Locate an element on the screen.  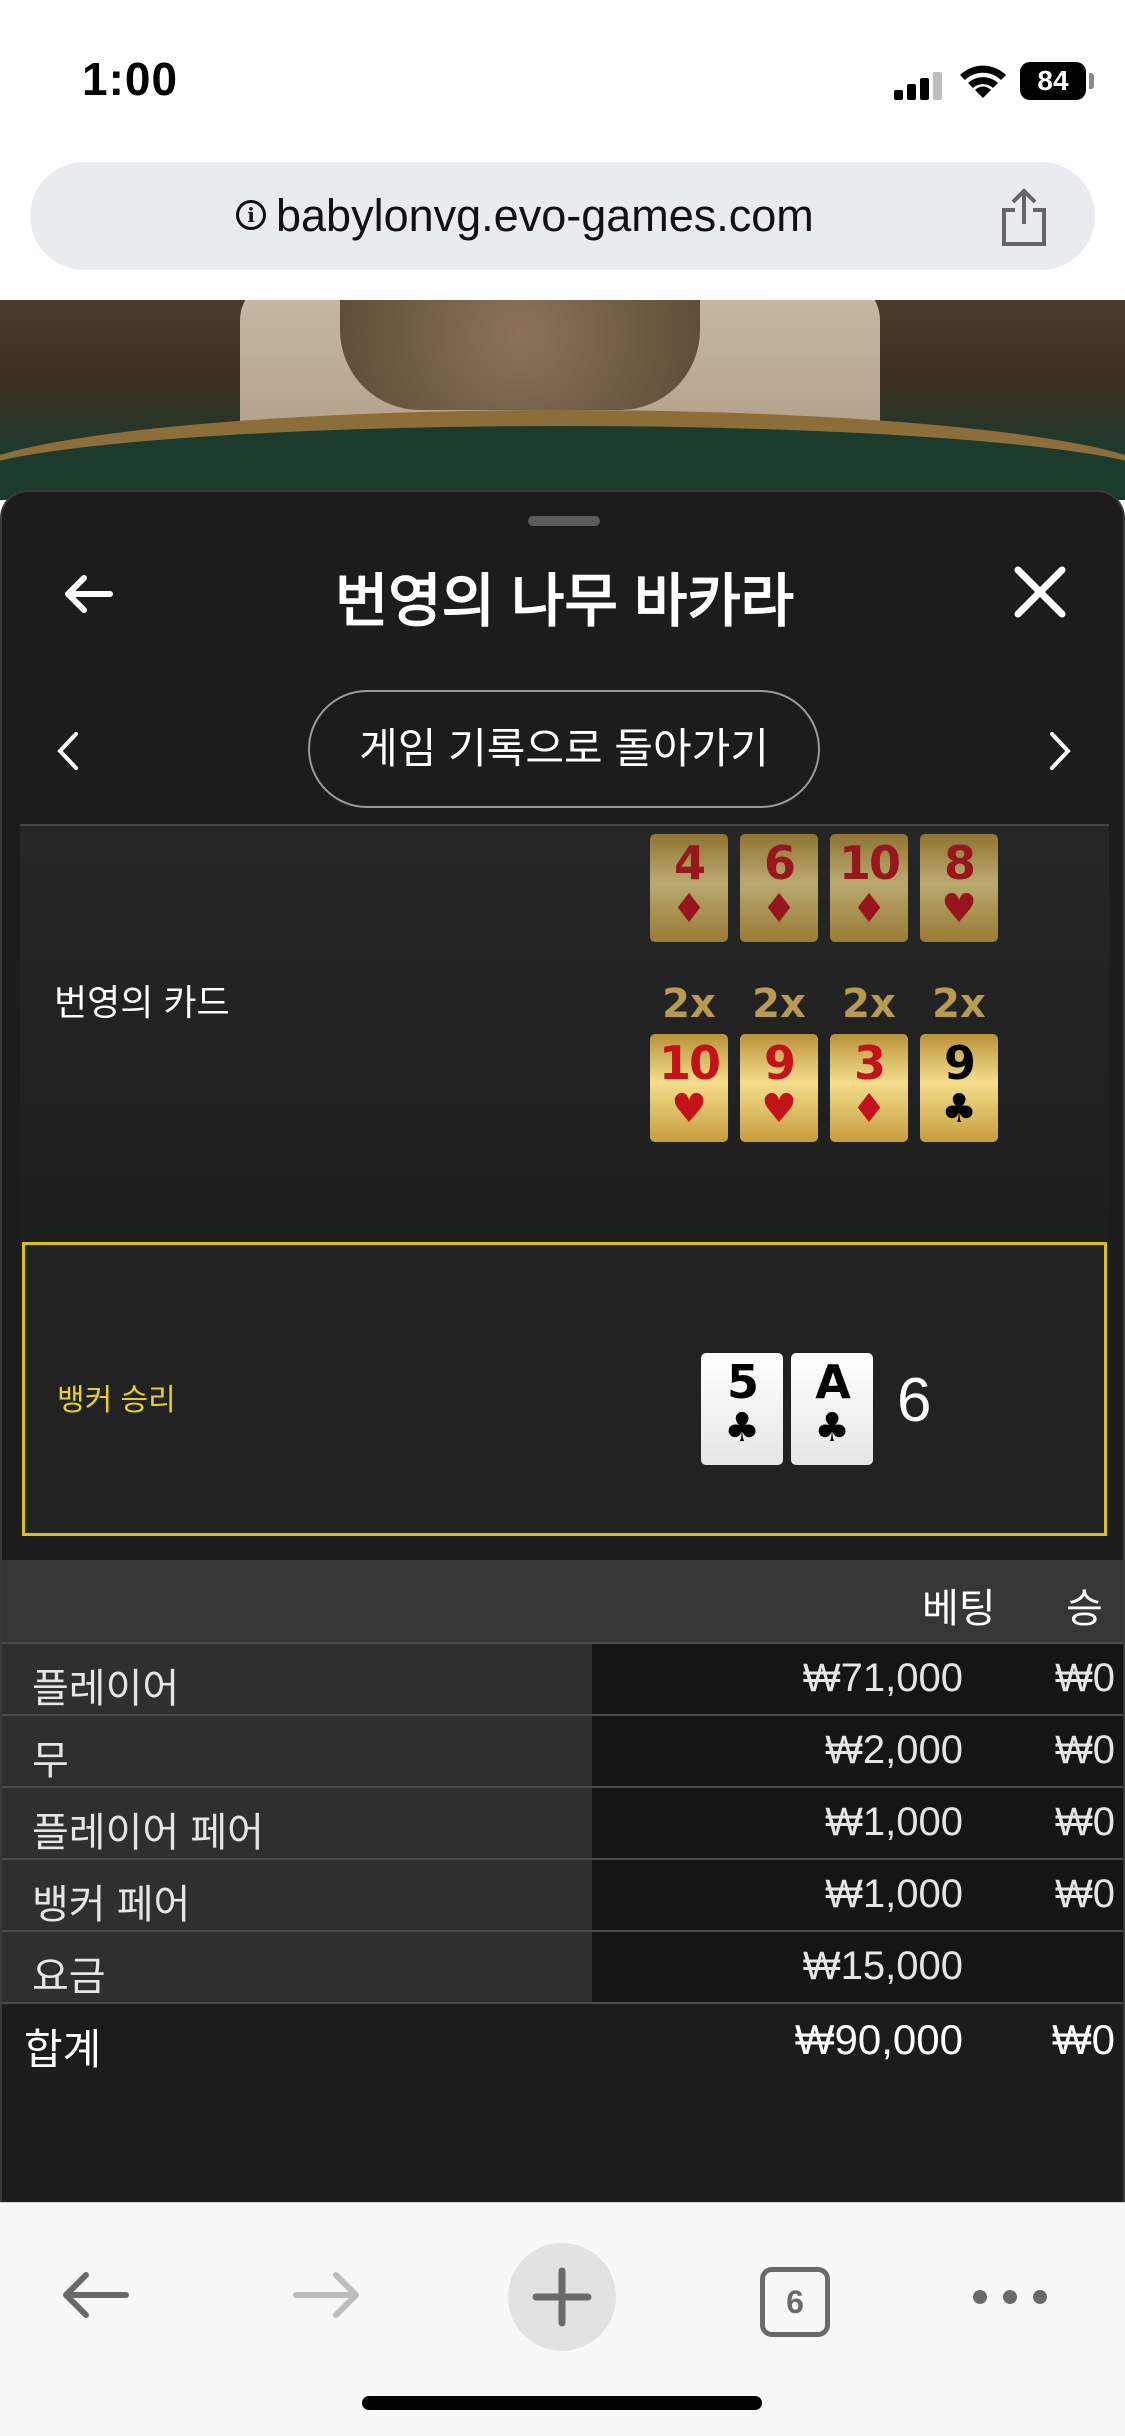
close-icon is located at coordinates (1040, 592).